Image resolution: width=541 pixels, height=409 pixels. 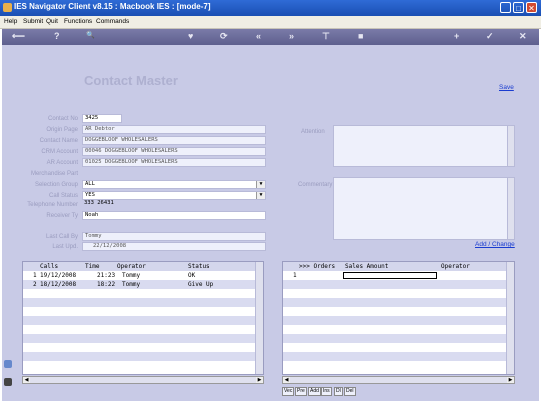 I want to click on header-calls: Calls, so click(x=49, y=266).